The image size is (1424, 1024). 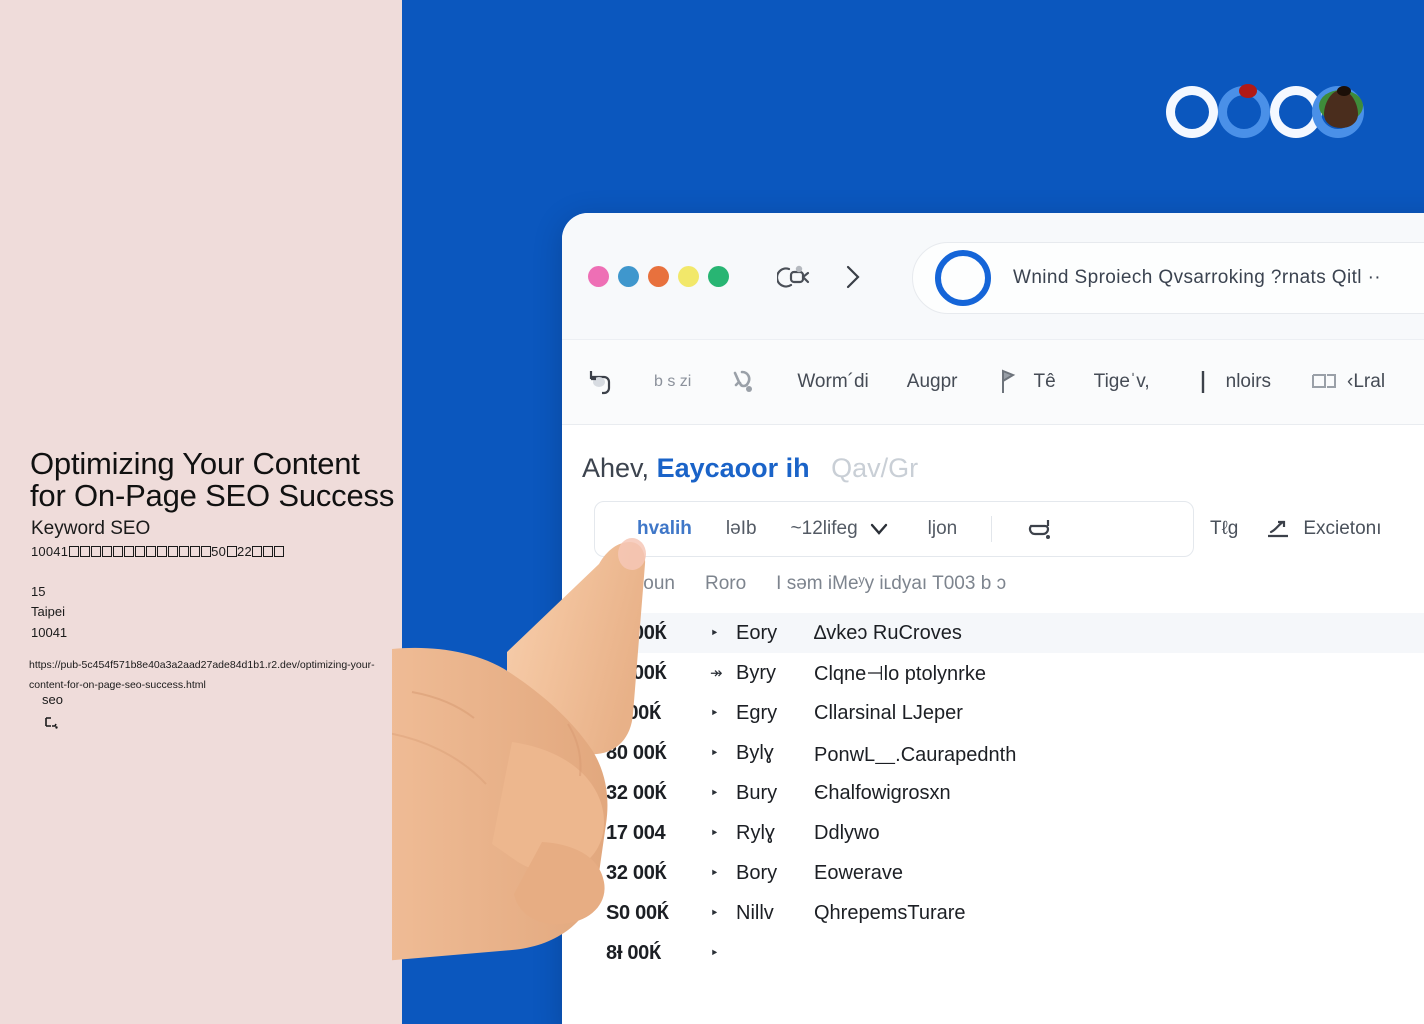 I want to click on cell-term: ∆vkeɔ RuCroves, so click(x=888, y=632).